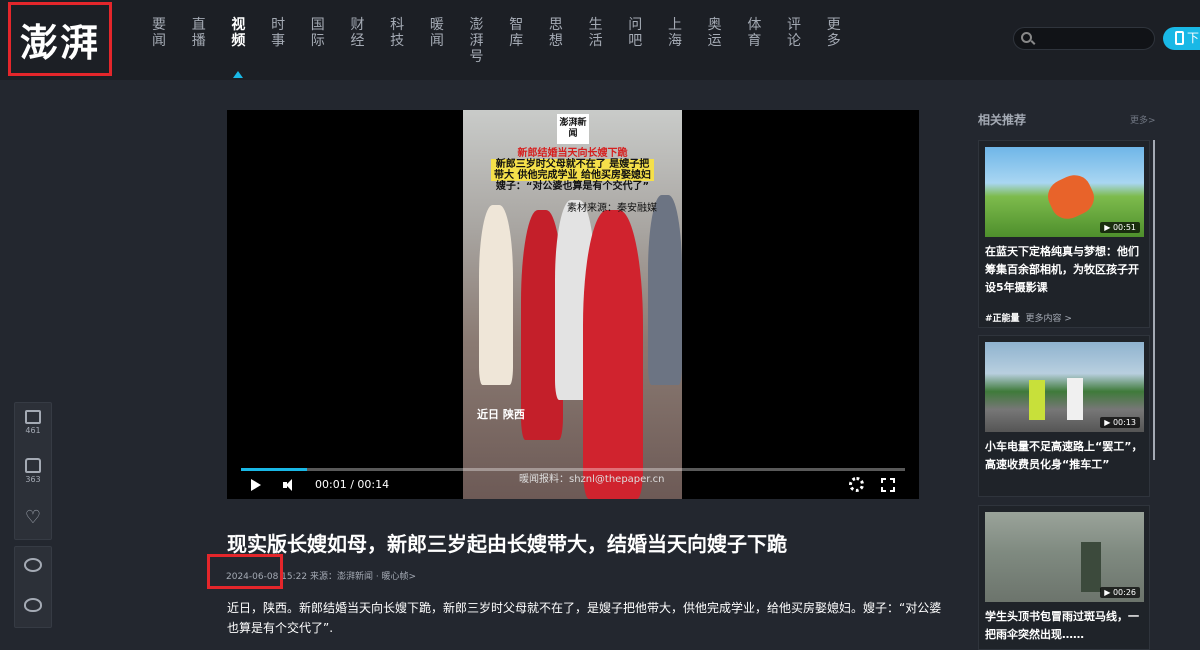  Describe the element at coordinates (888, 485) in the screenshot. I see `fullscreen-icon` at that location.